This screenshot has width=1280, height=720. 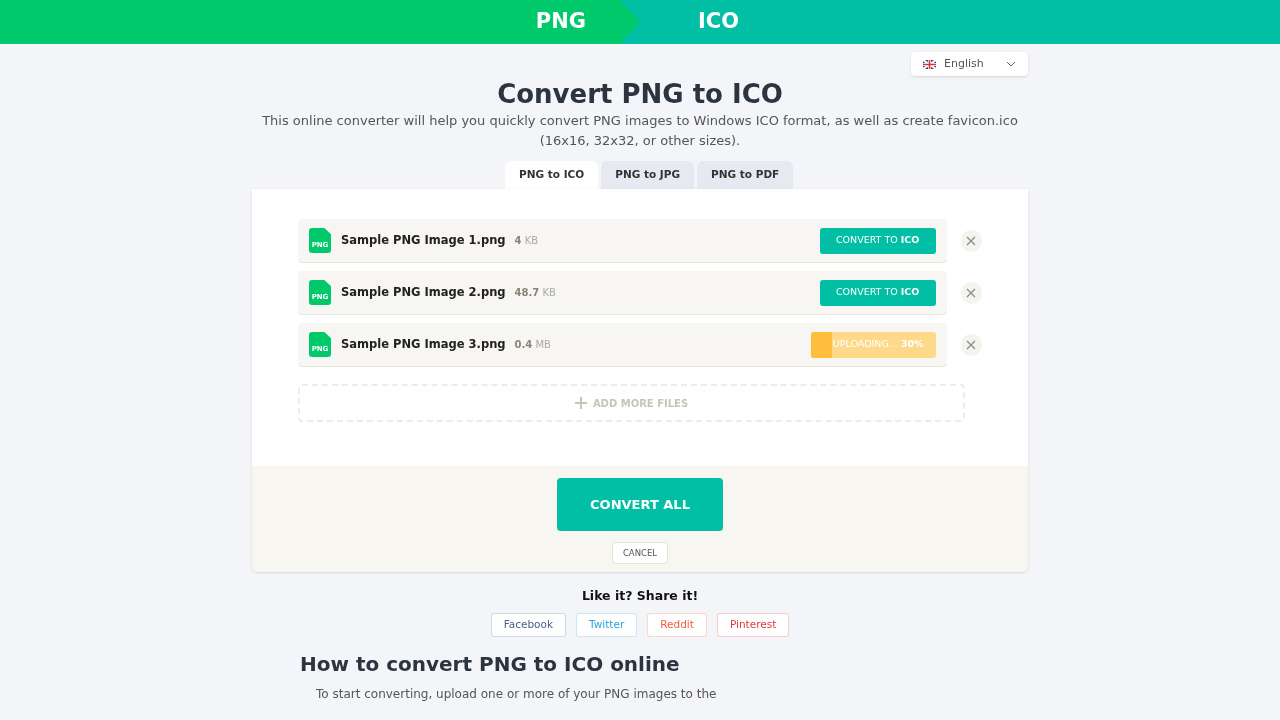 I want to click on file-size: 0.4 MB, so click(x=533, y=345).